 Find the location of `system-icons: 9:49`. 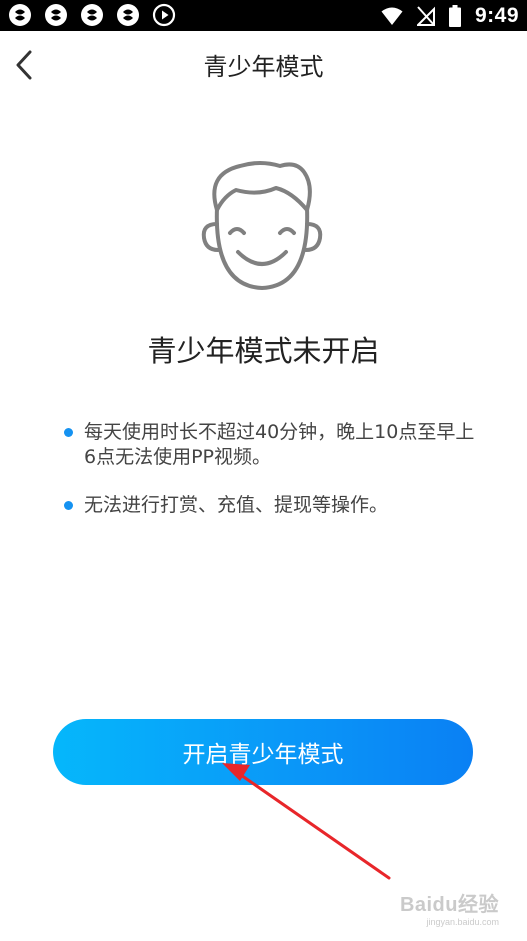

system-icons: 9:49 is located at coordinates (450, 15).